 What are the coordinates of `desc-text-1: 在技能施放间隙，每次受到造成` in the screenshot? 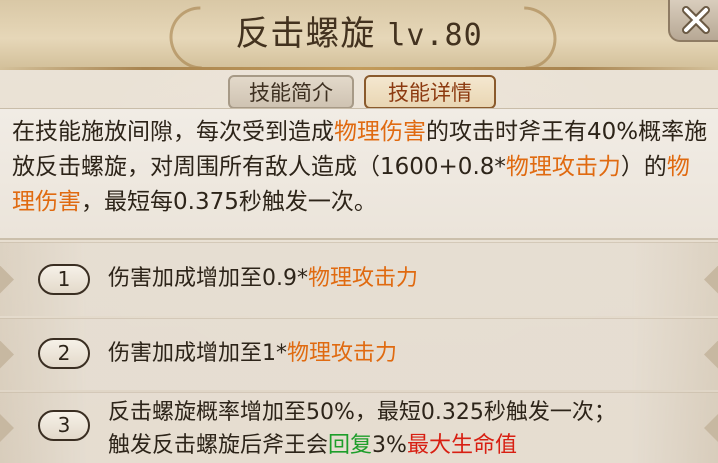 It's located at (173, 132).